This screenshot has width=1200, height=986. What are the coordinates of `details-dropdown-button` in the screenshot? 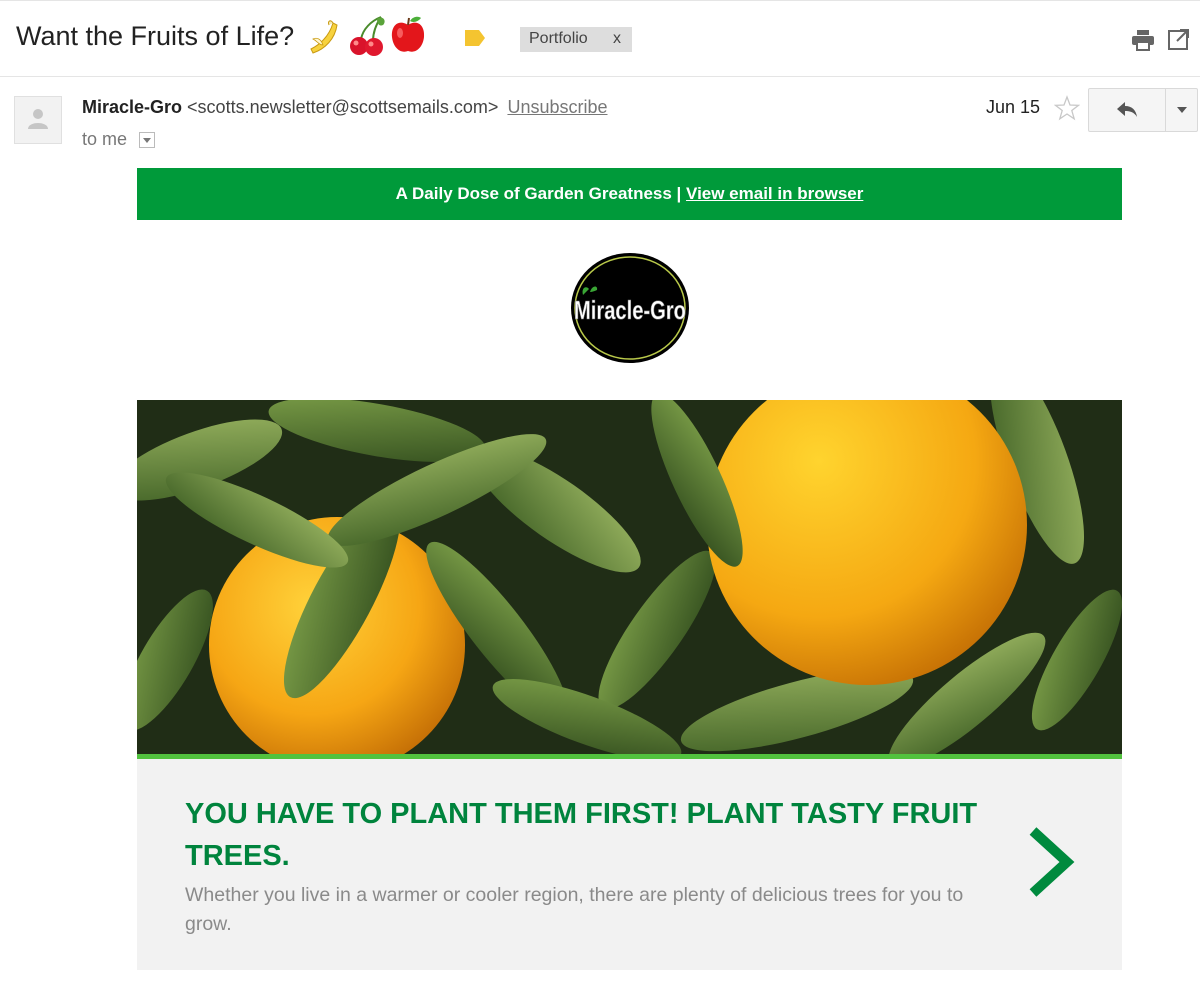 It's located at (147, 140).